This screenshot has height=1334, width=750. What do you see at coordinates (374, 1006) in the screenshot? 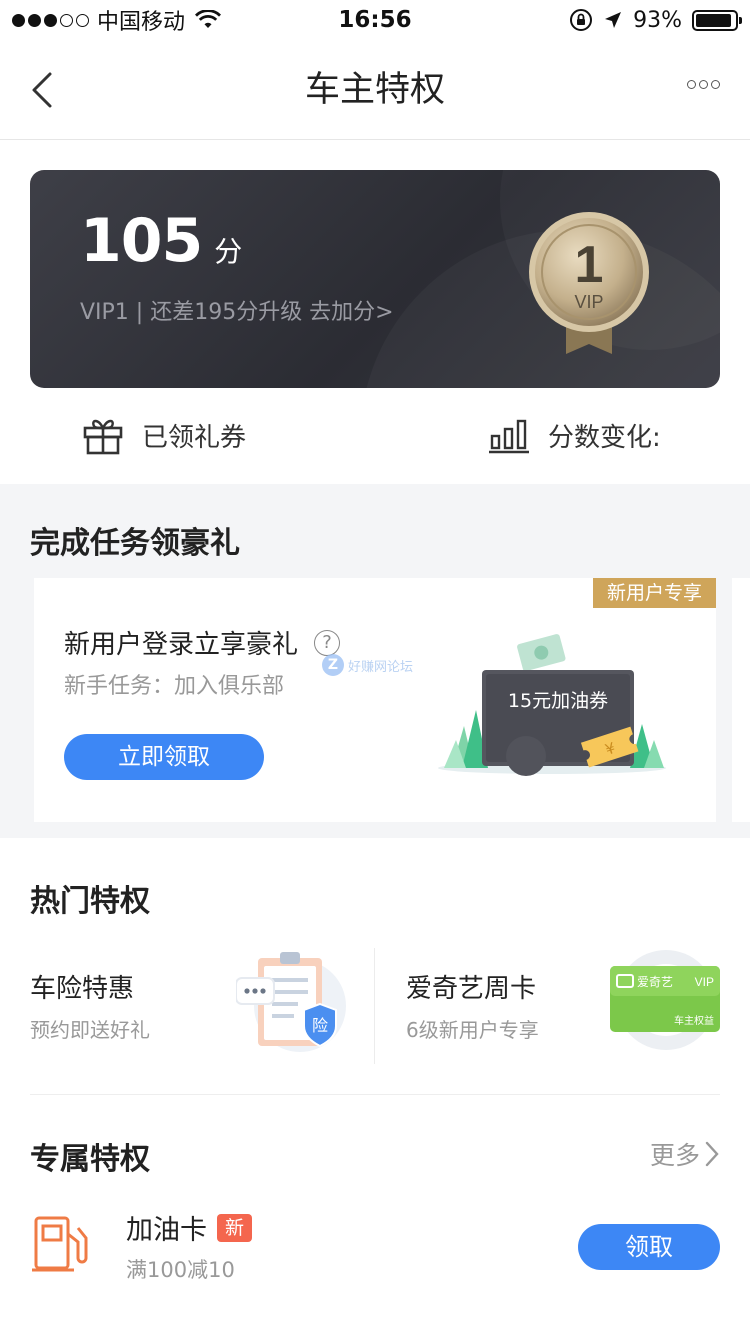
I see `hot-divider` at bounding box center [374, 1006].